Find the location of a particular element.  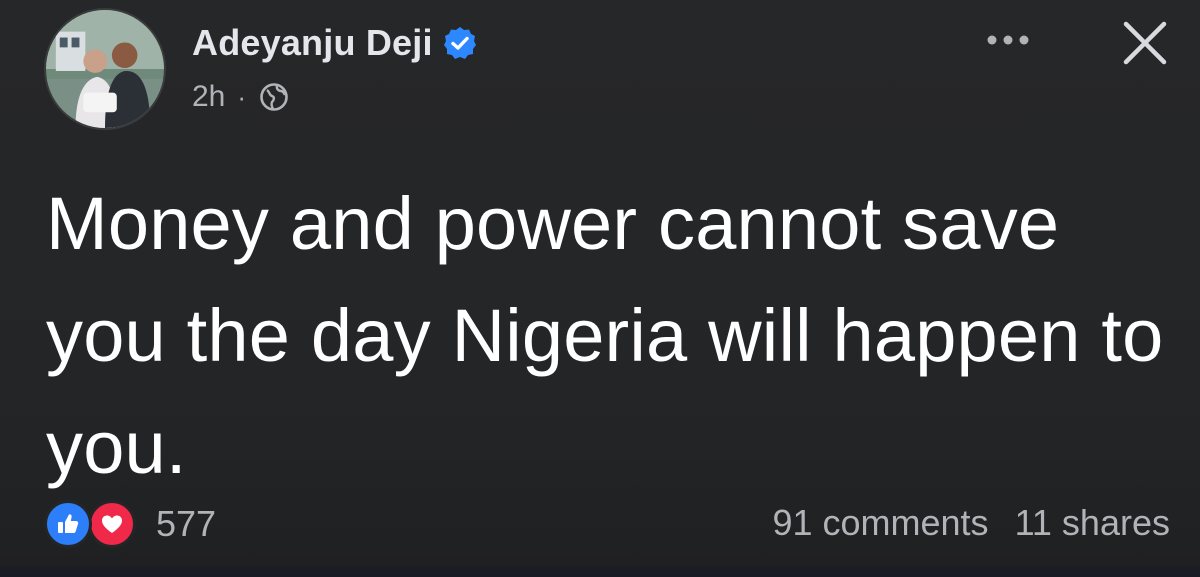

post-meta: 2h · is located at coordinates (241, 97).